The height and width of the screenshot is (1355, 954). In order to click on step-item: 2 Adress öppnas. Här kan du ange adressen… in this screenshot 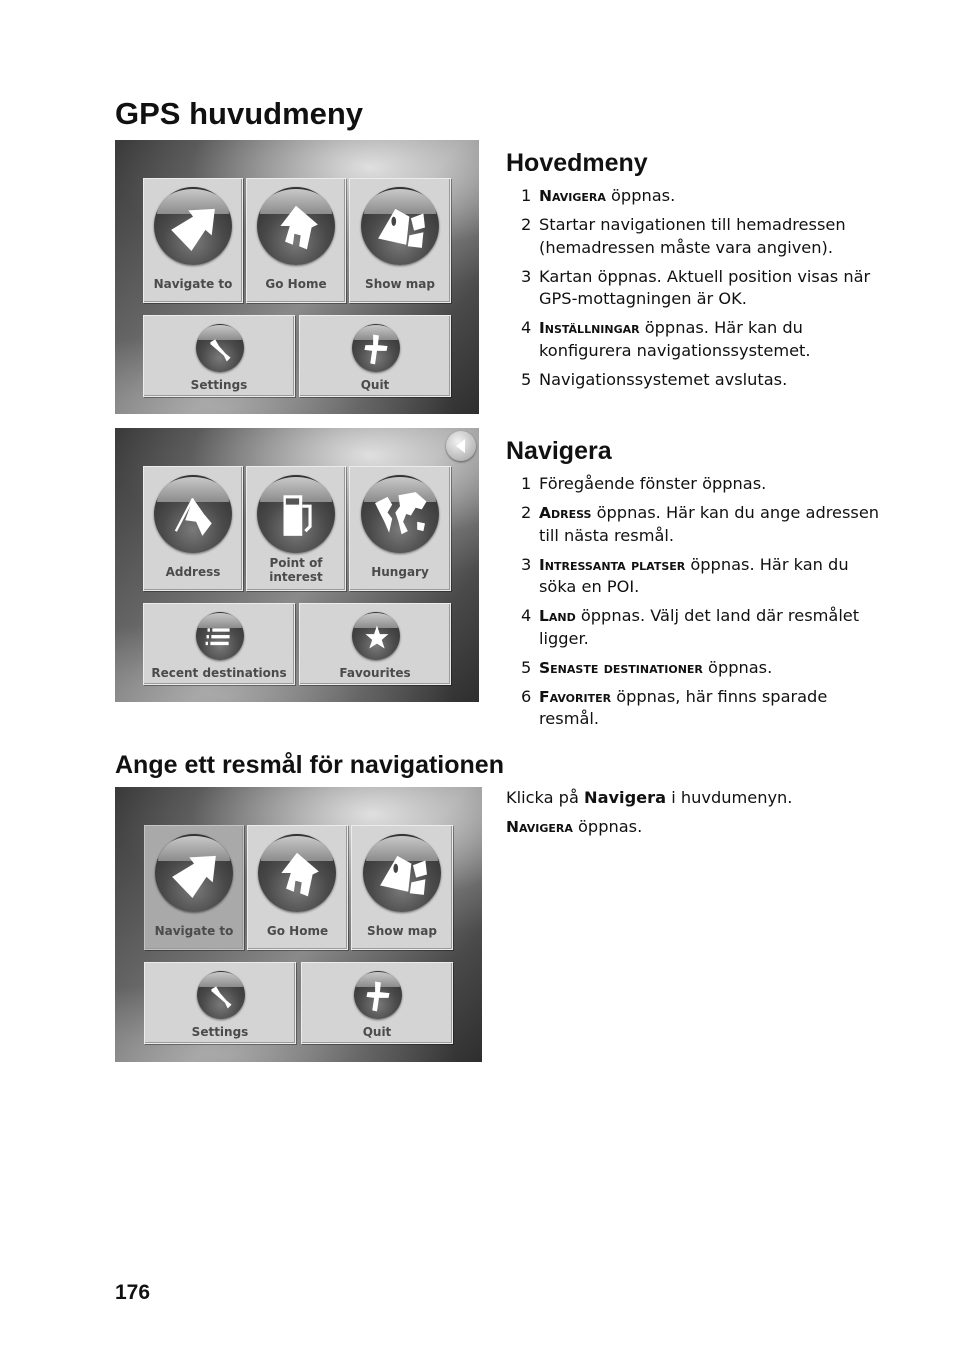, I will do `click(700, 524)`.